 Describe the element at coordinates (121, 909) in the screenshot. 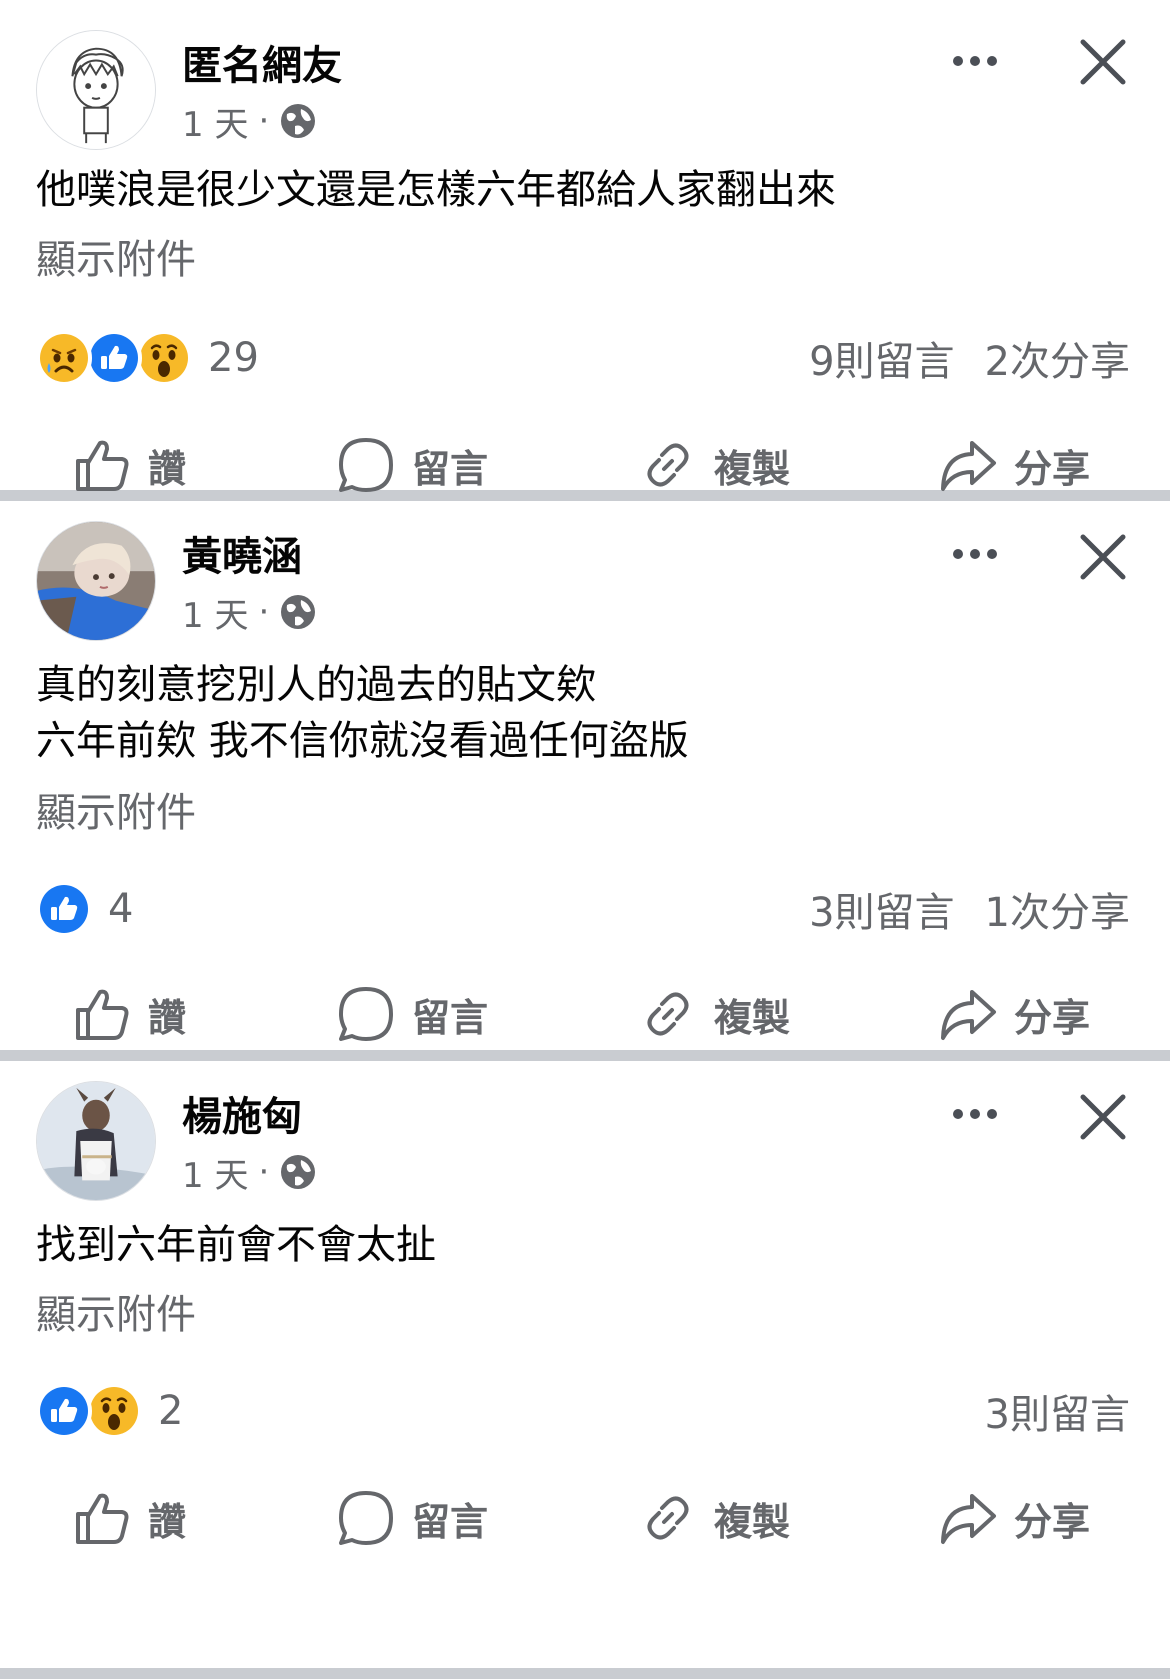

I see `reaction-count: 4` at that location.